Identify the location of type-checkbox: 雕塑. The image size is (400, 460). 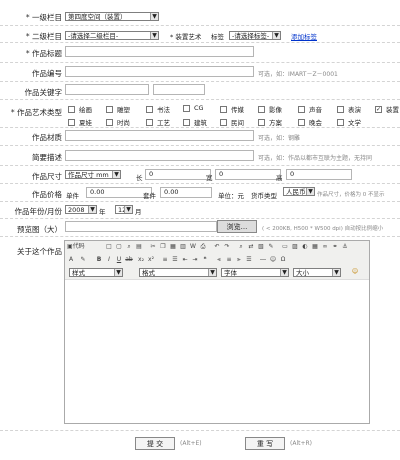
(118, 109).